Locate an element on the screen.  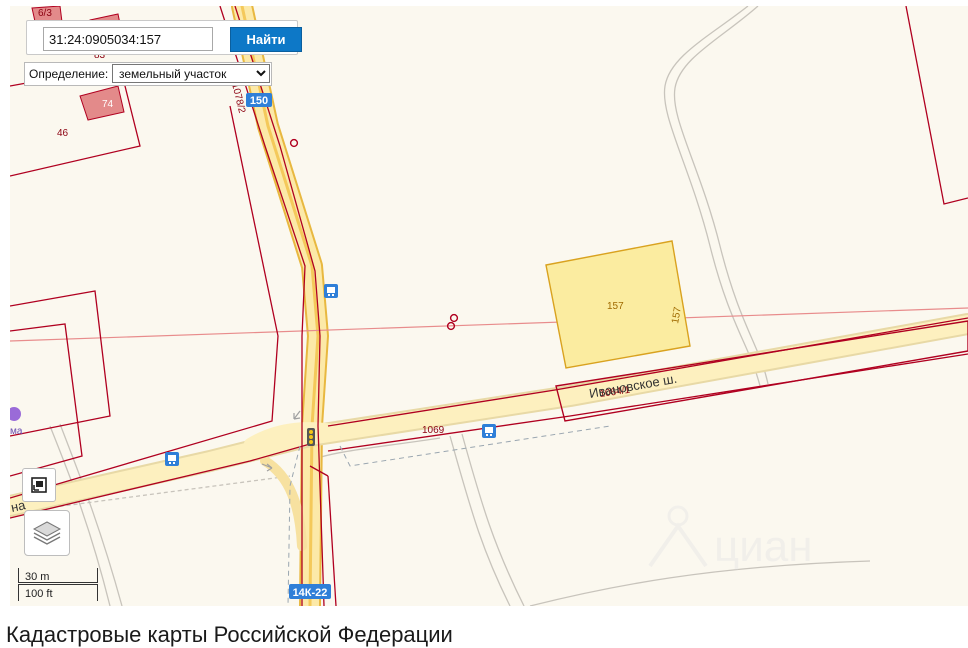
survey-line is located at coordinates (489, 324).